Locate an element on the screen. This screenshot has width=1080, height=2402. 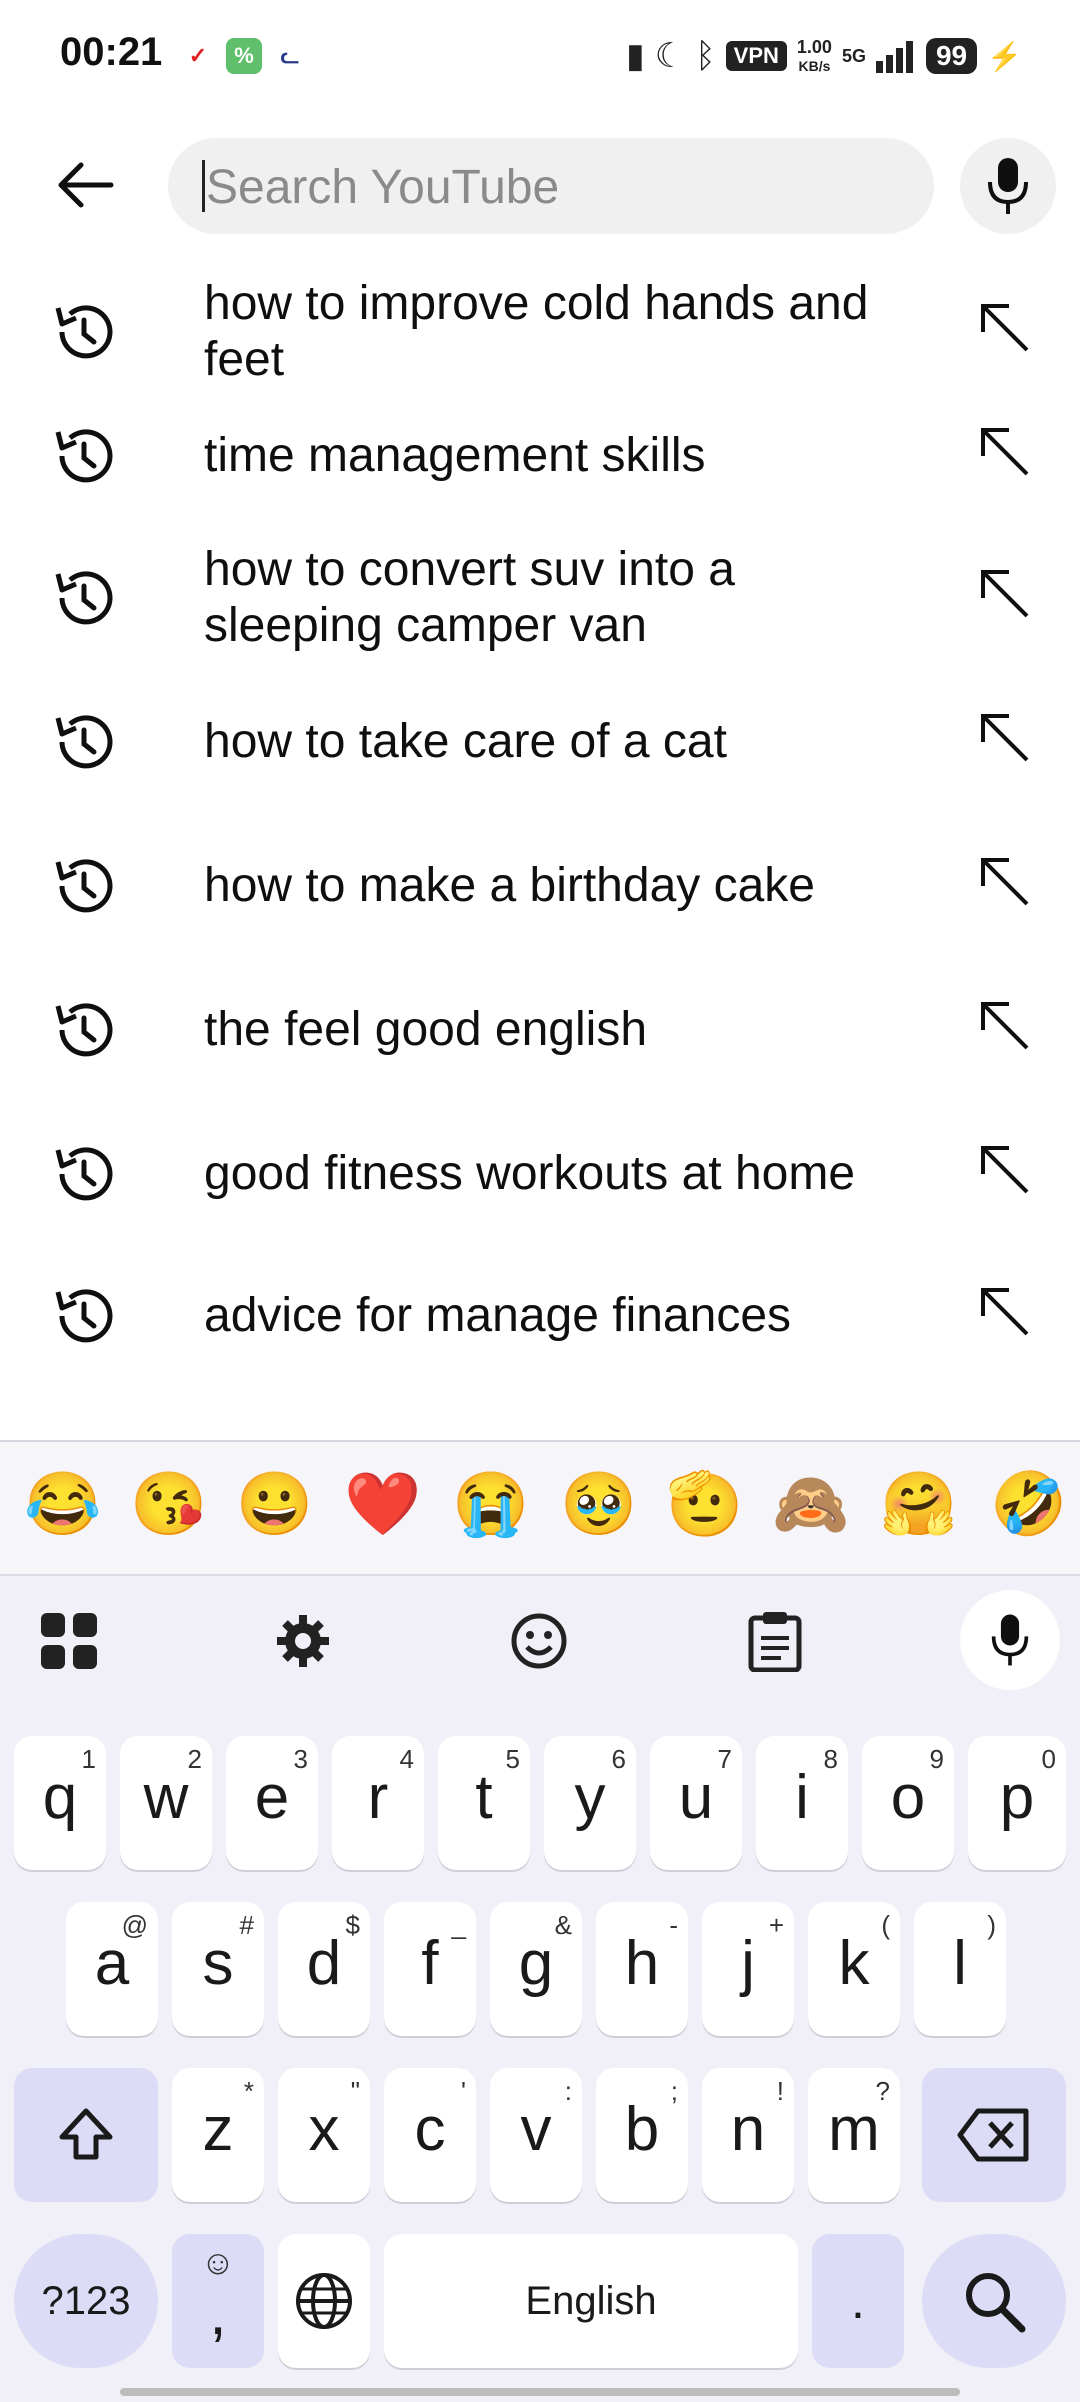
suggestion-item: advice for manage finances is located at coordinates (540, 1341).